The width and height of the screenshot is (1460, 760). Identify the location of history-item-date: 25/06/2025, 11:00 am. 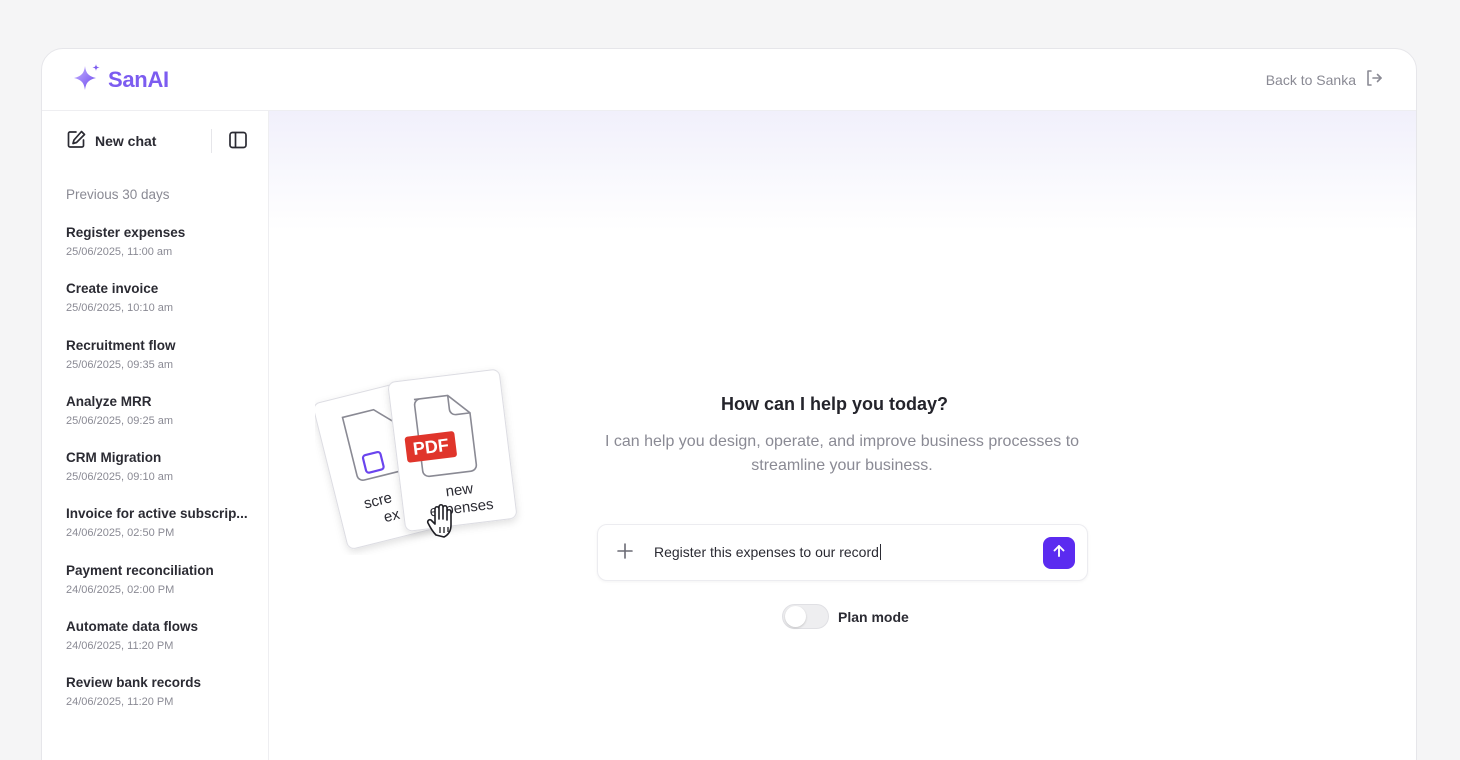
(119, 252).